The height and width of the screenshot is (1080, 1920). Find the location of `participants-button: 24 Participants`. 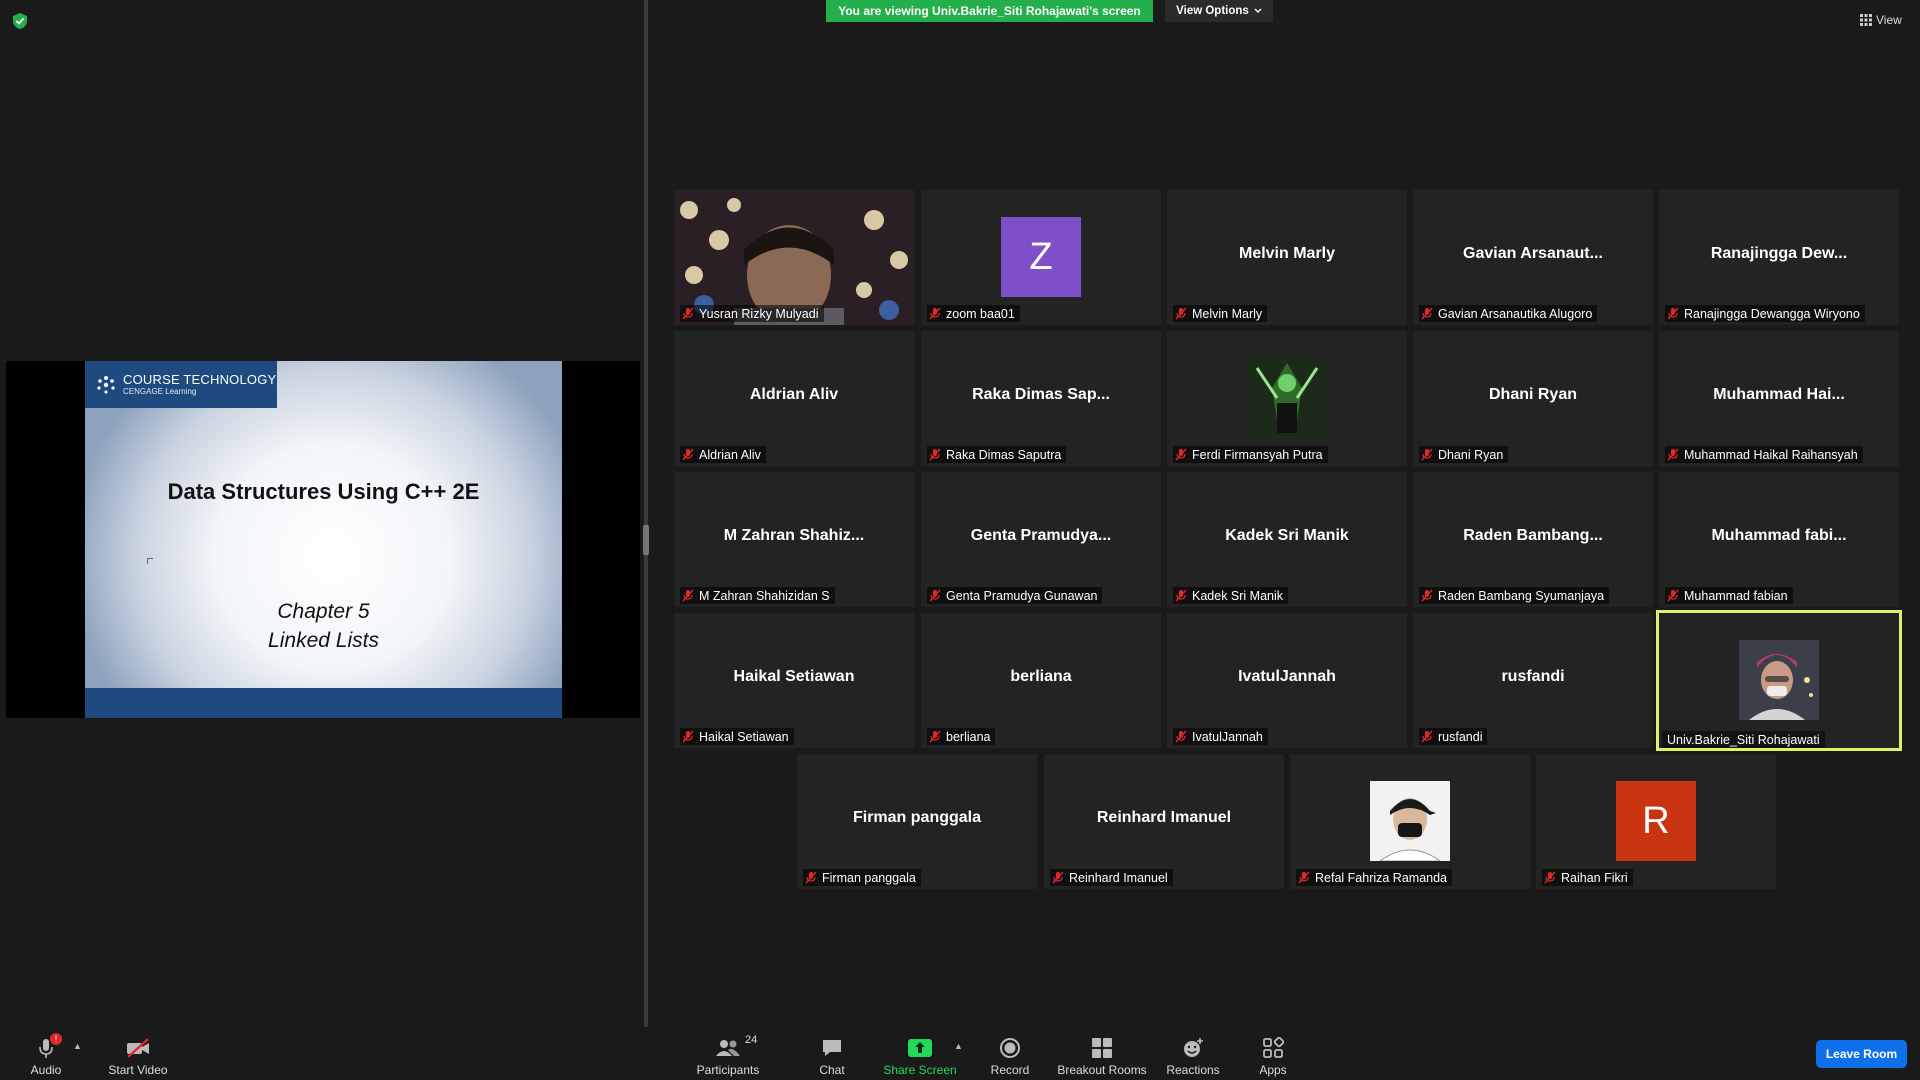

participants-button: 24 Participants is located at coordinates (728, 1054).